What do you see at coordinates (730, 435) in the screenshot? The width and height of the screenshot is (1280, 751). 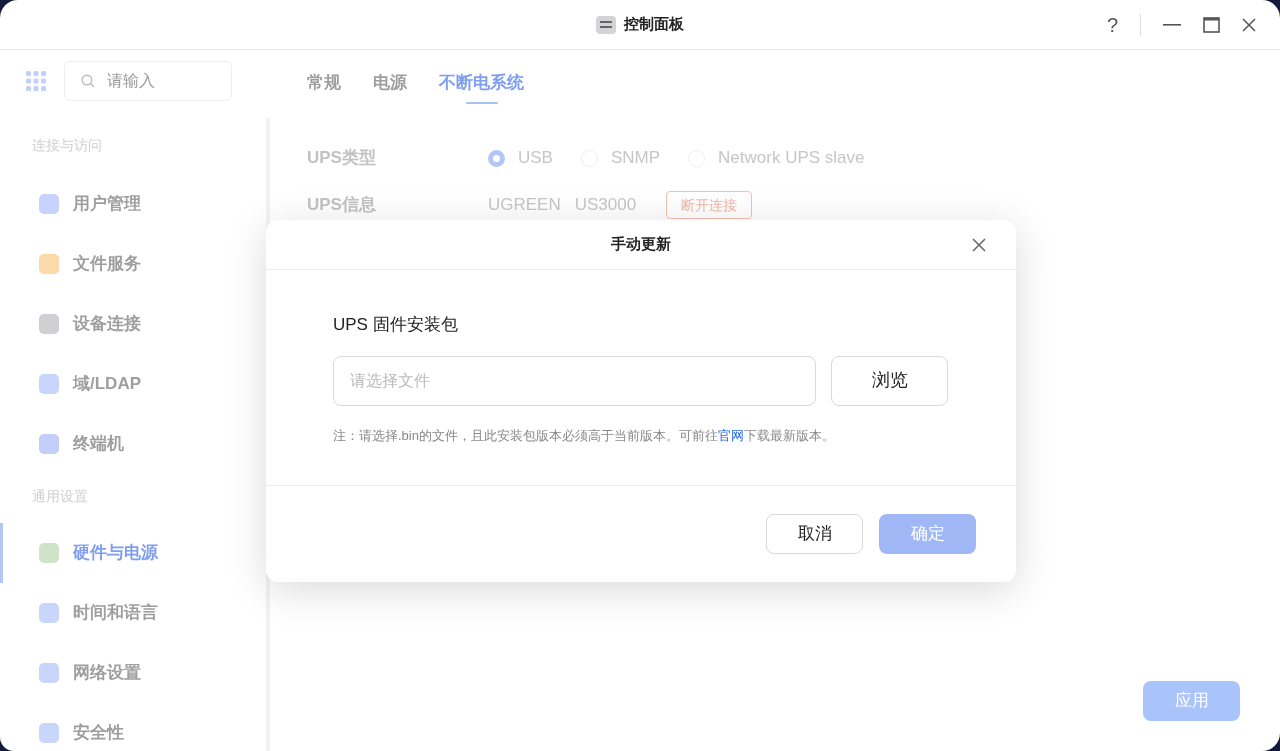 I see `website-link: 官网` at bounding box center [730, 435].